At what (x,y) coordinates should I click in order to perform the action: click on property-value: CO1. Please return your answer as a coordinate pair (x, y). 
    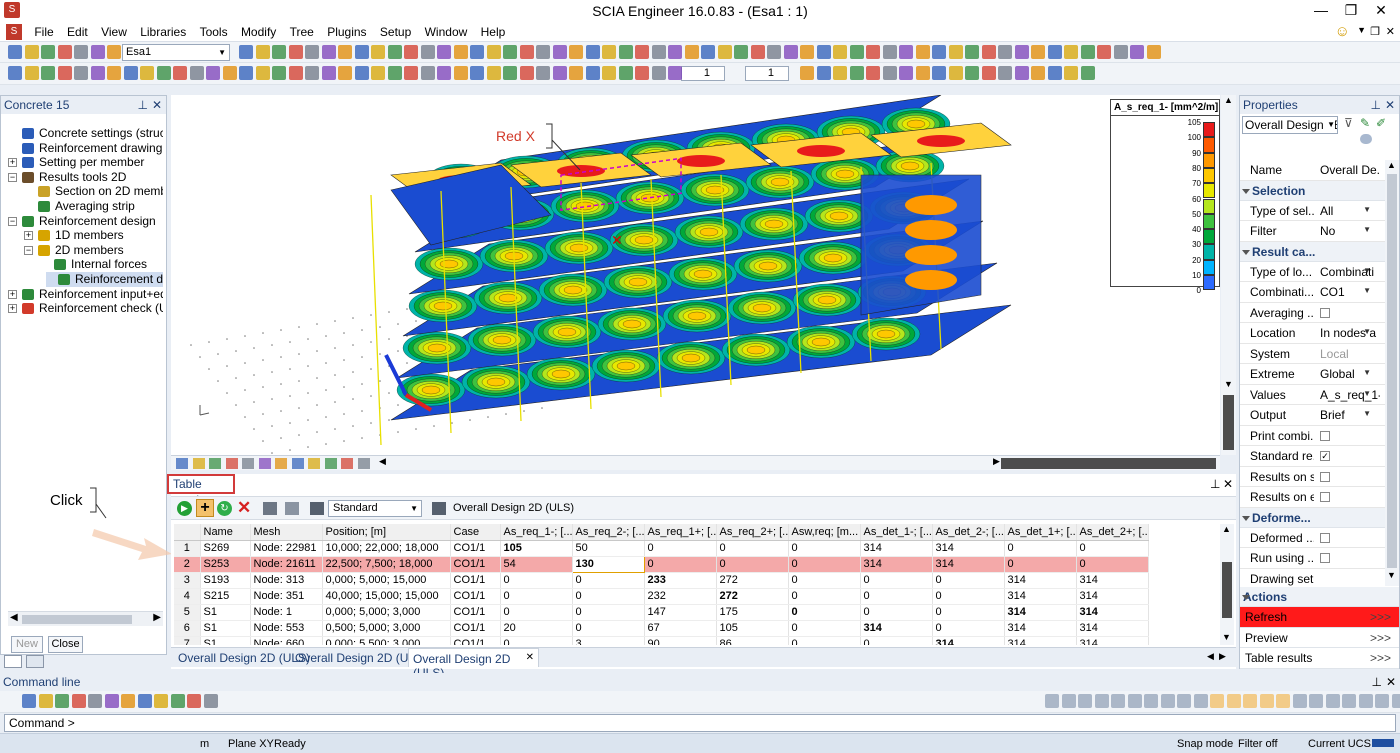
    Looking at the image, I should click on (1350, 292).